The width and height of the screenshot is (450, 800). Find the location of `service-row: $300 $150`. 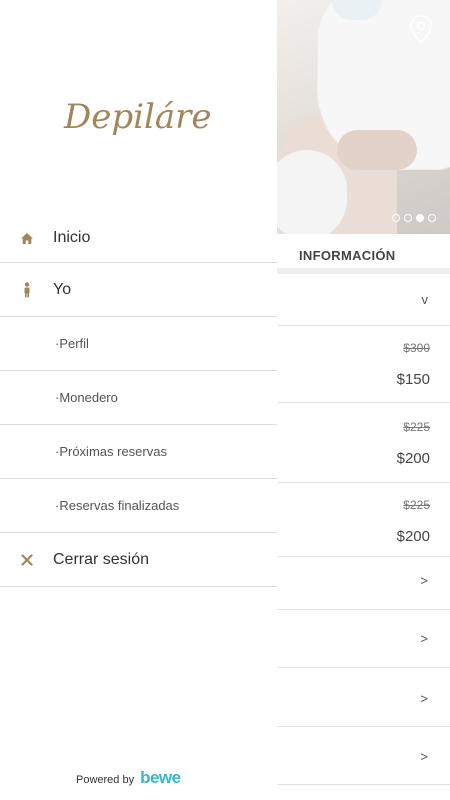

service-row: $300 $150 is located at coordinates (363, 364).